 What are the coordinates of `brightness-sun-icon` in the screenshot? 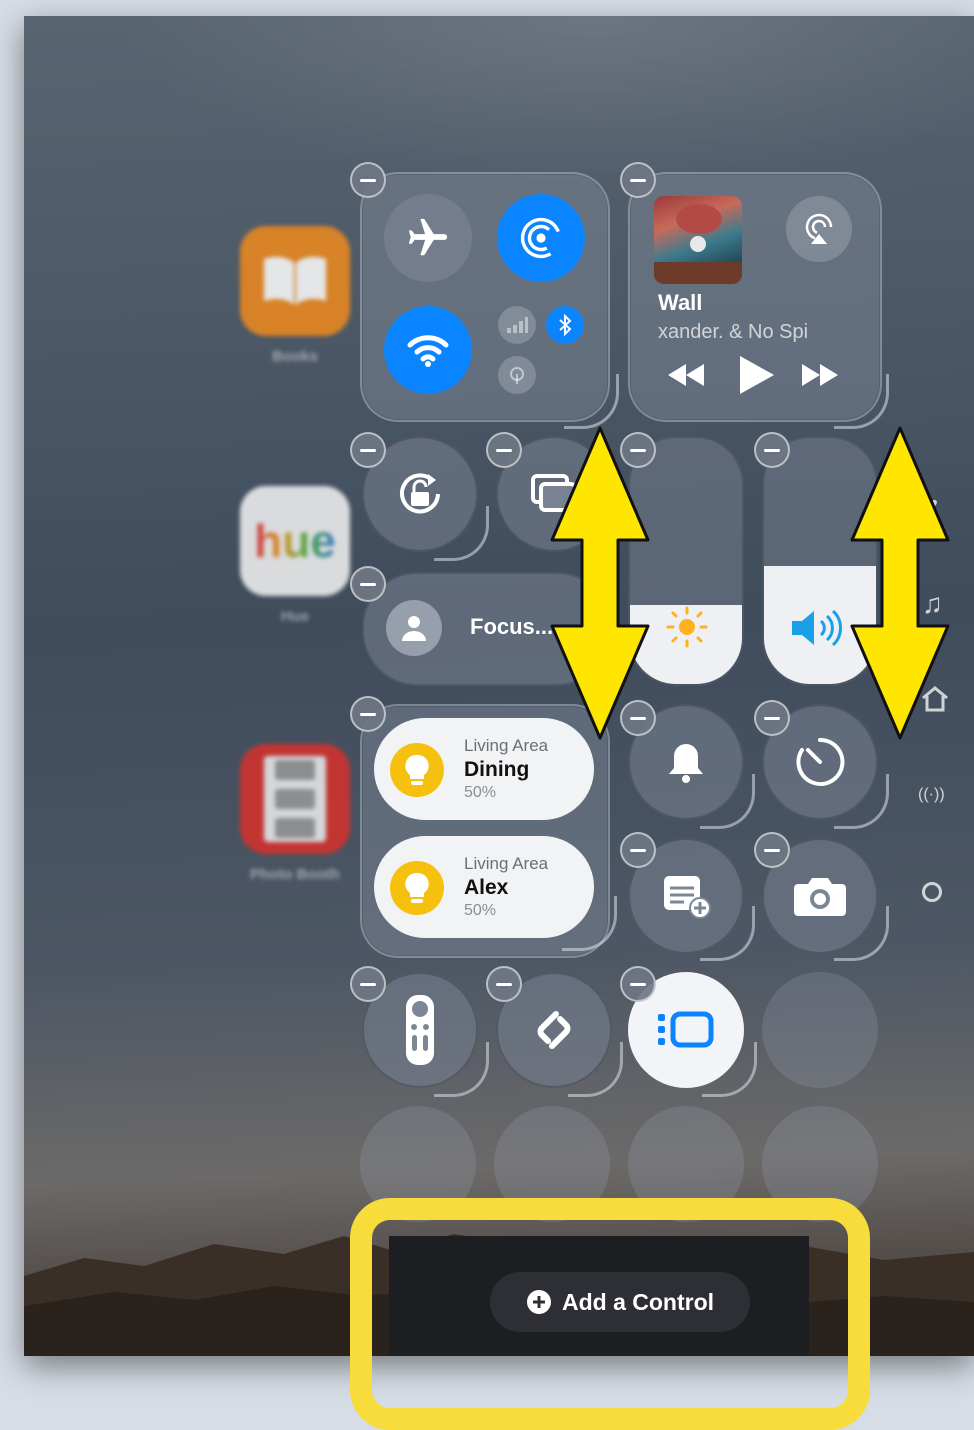 It's located at (687, 627).